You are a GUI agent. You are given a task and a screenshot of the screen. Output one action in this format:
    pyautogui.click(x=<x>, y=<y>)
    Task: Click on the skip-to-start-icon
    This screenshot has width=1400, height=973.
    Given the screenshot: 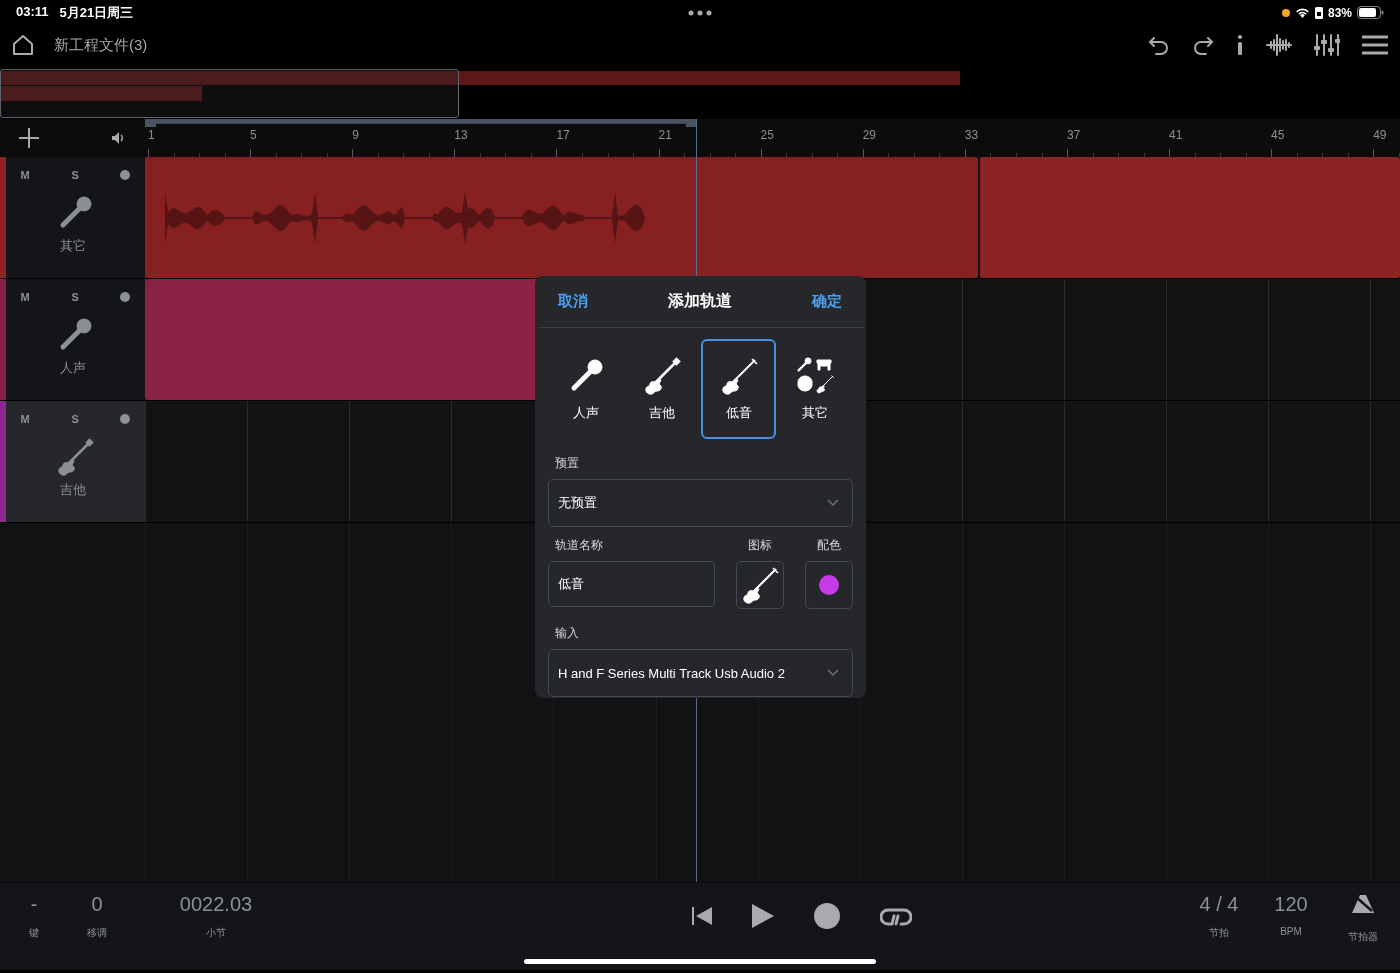 What is the action you would take?
    pyautogui.click(x=702, y=916)
    